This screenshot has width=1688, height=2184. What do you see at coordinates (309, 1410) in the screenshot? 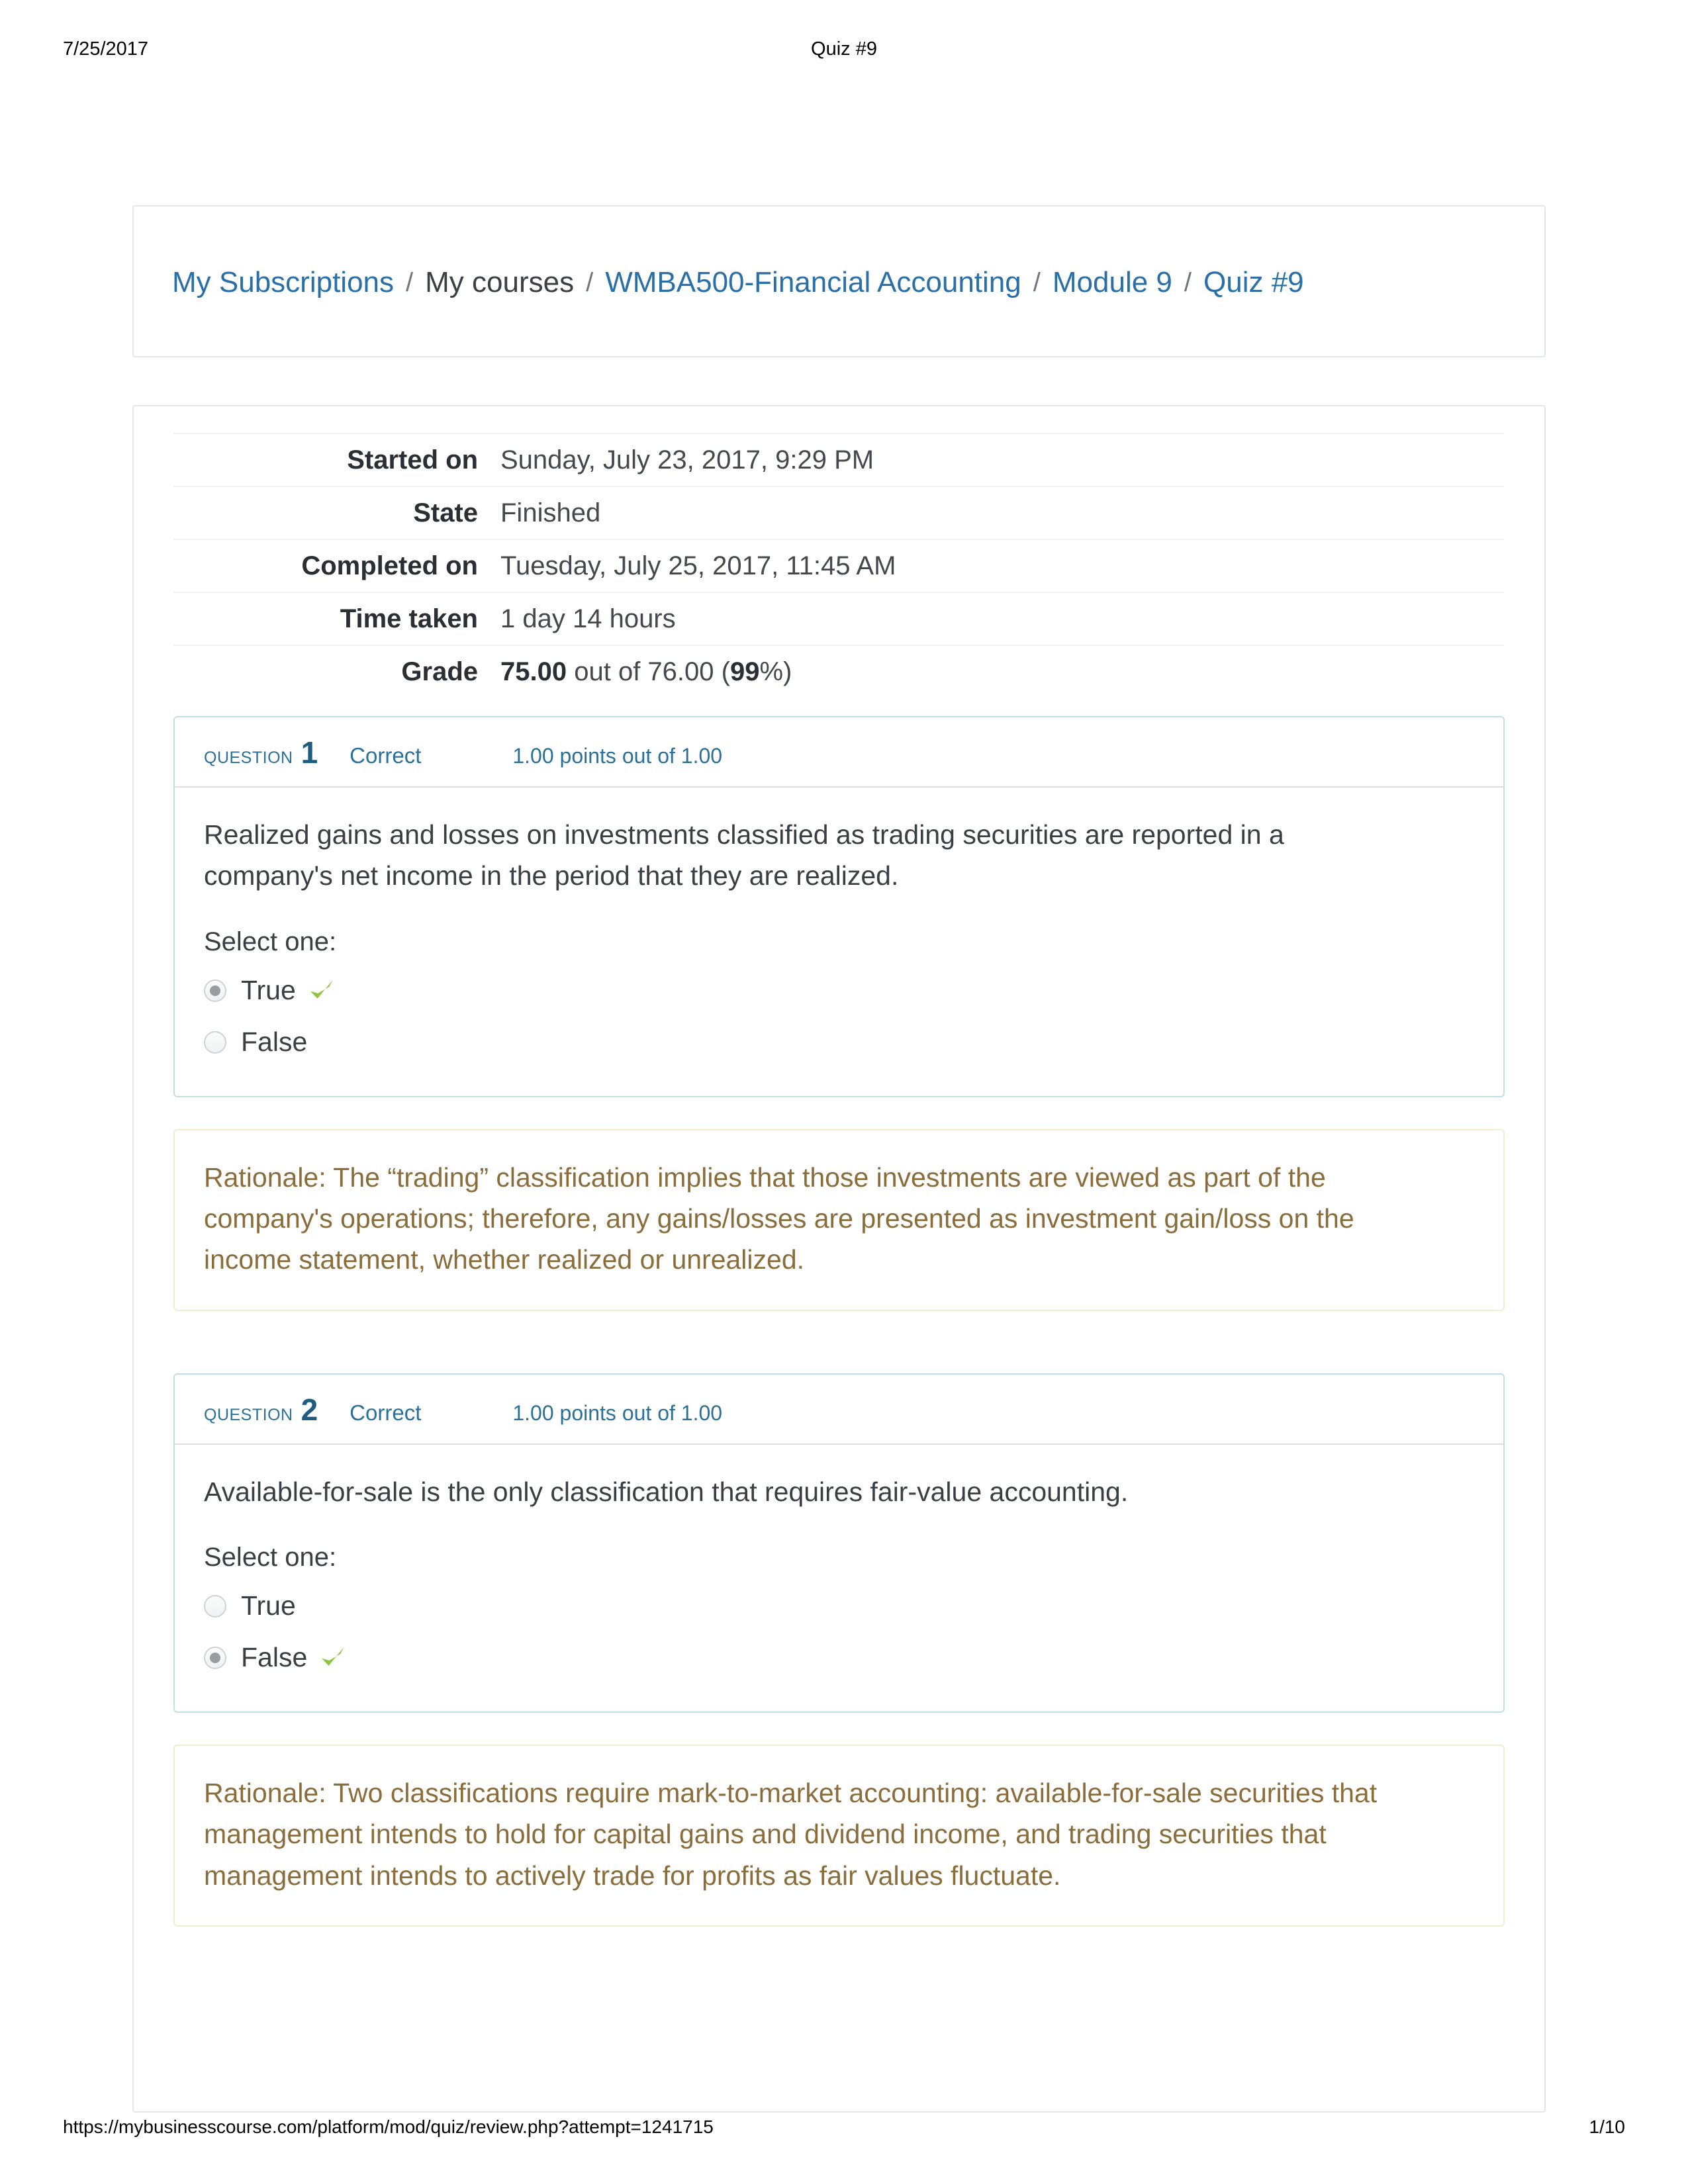
I see `question-number: 2` at bounding box center [309, 1410].